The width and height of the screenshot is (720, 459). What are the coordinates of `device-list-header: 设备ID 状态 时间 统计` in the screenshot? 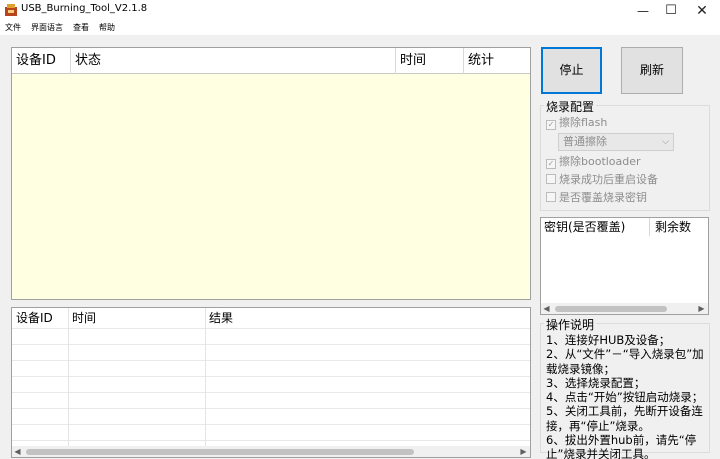 It's located at (271, 61).